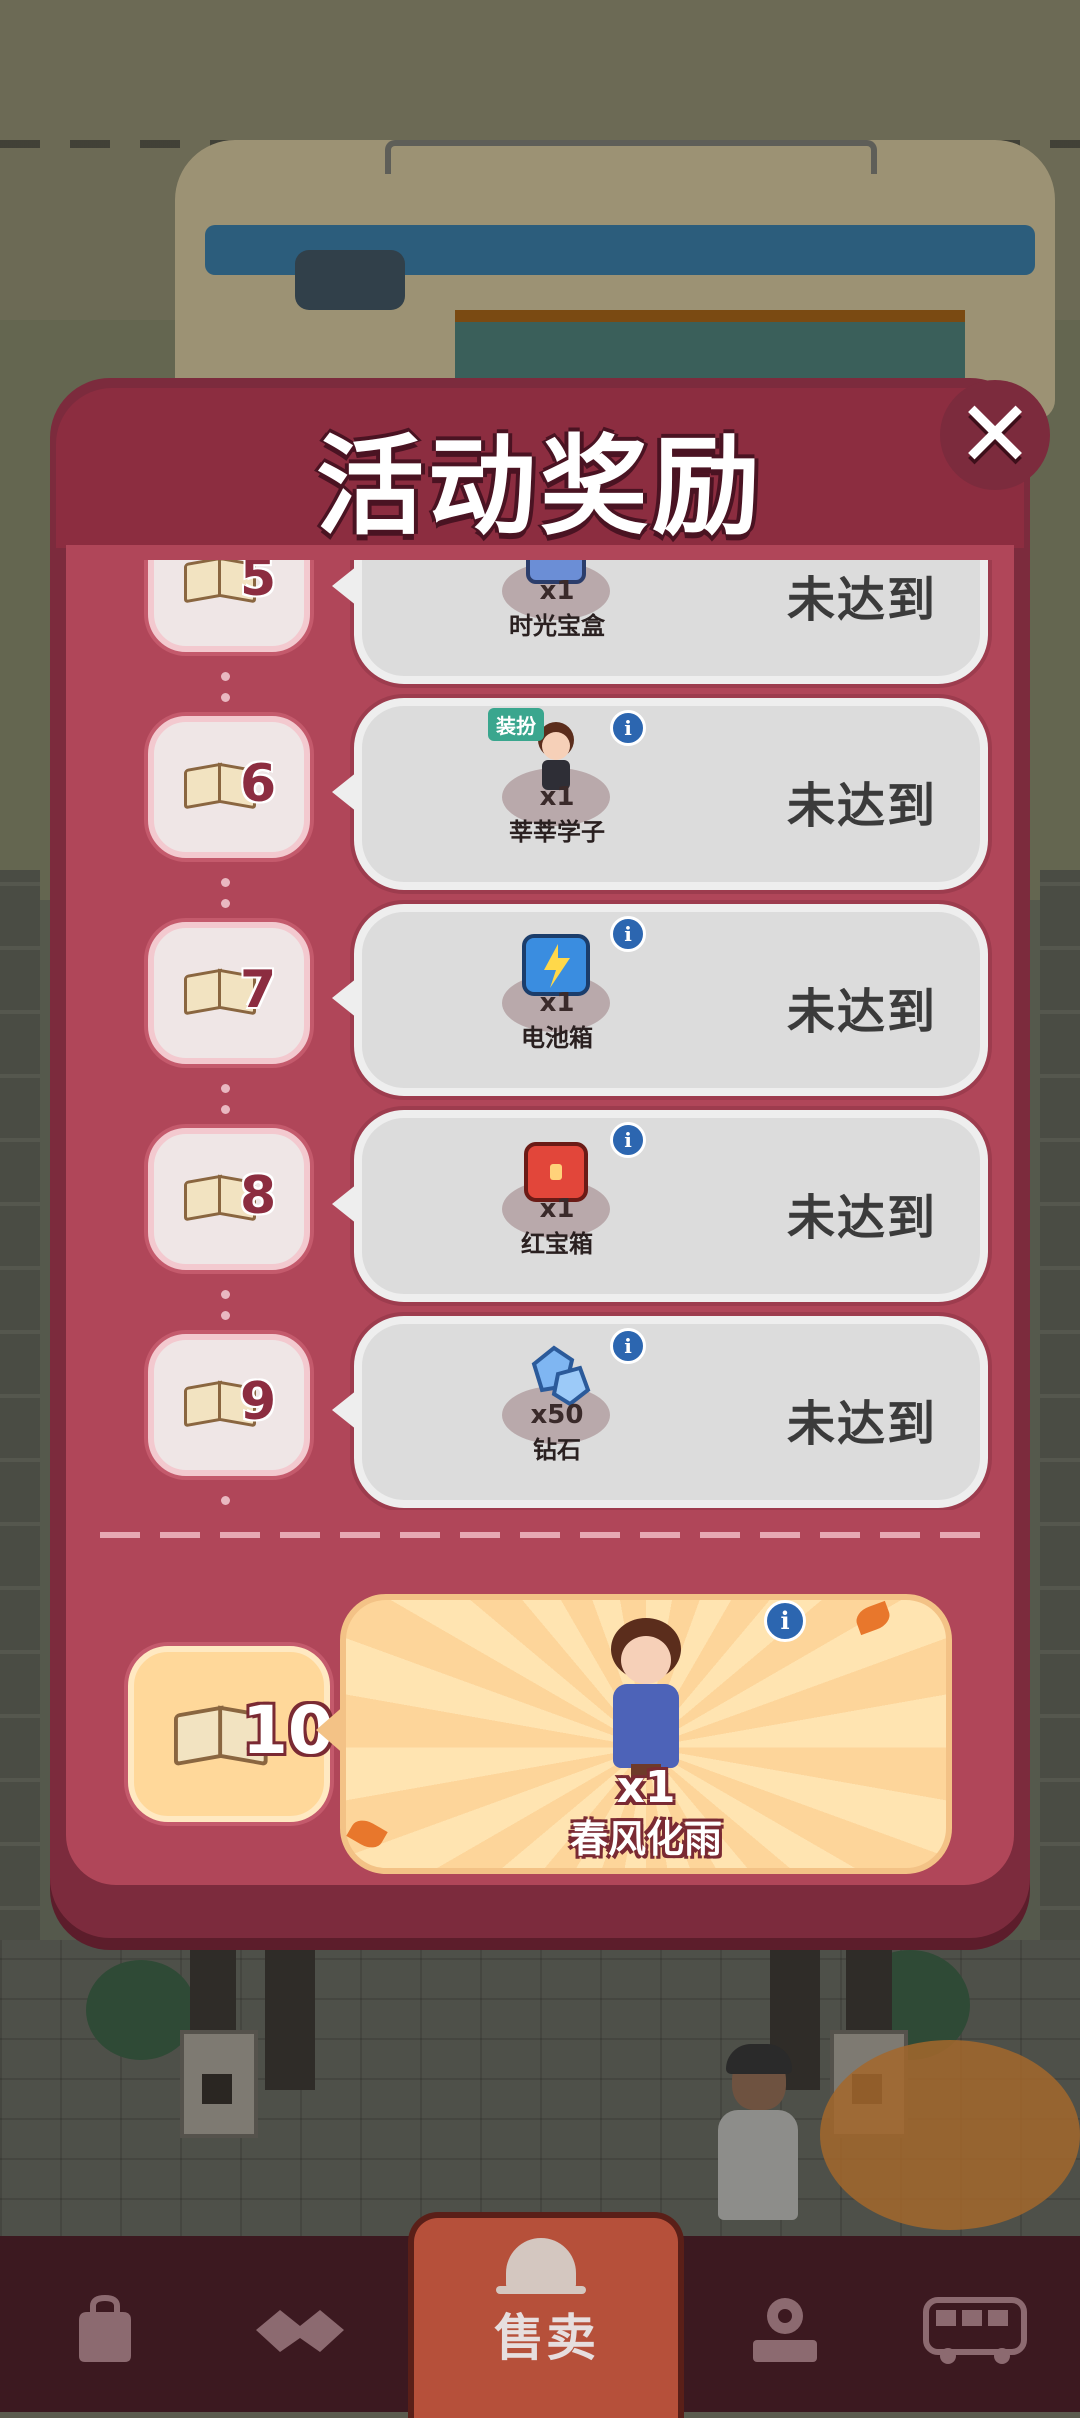  I want to click on level-number: 5, so click(258, 584).